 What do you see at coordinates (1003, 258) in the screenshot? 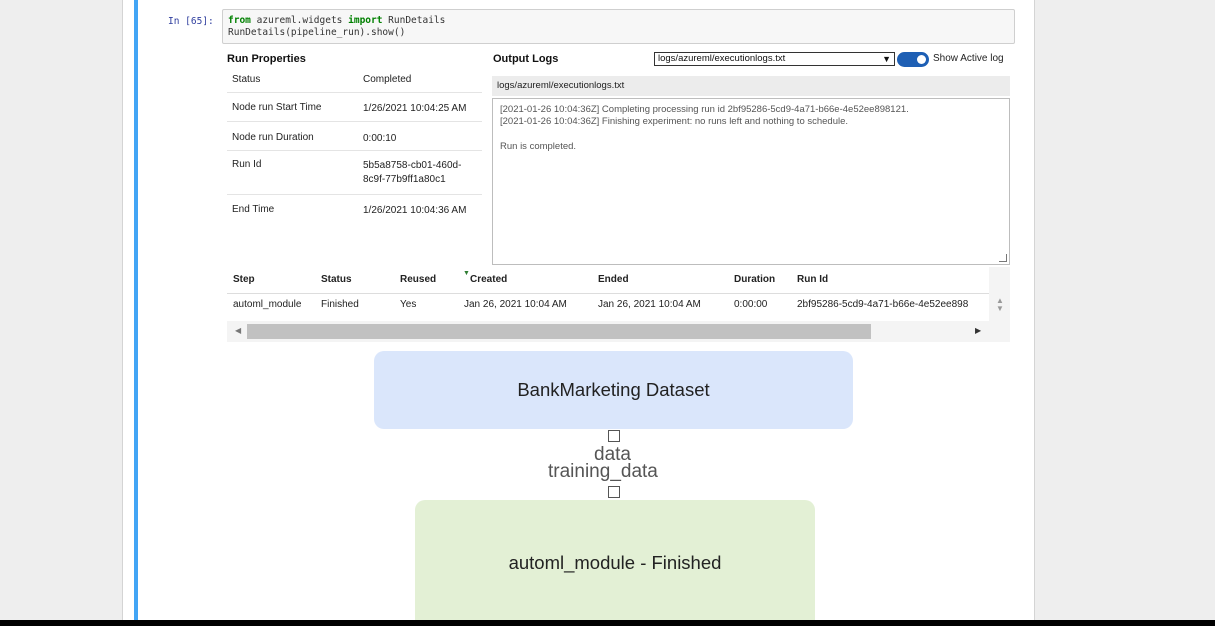
I see `resize-handle-icon` at bounding box center [1003, 258].